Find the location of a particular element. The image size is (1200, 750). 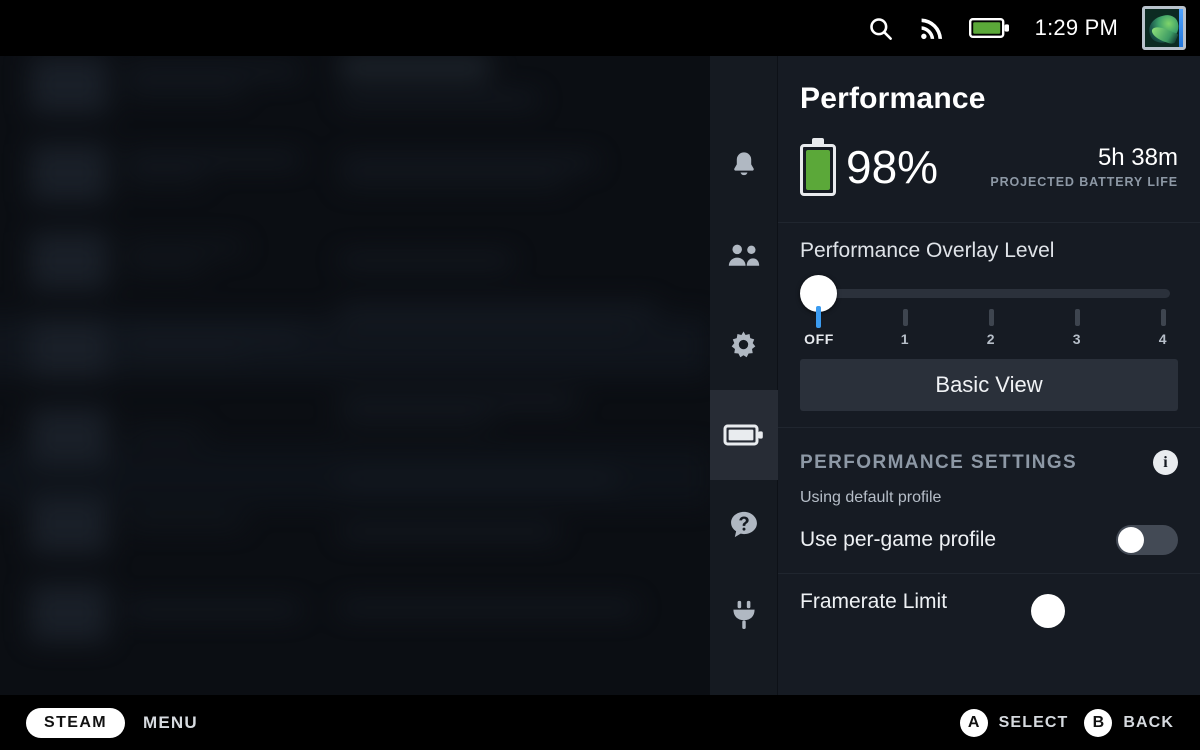

sidebar-item-friends is located at coordinates (744, 255).